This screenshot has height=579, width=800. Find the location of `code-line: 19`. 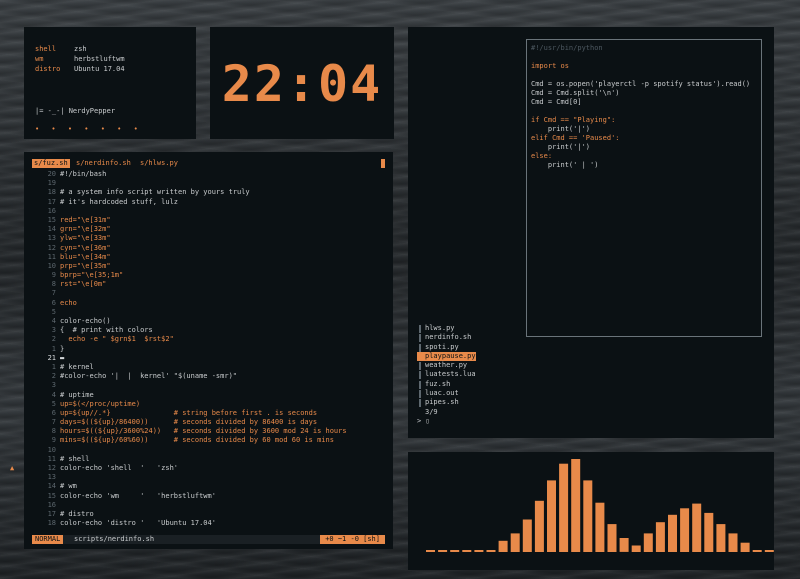

code-line: 19 is located at coordinates (208, 183).